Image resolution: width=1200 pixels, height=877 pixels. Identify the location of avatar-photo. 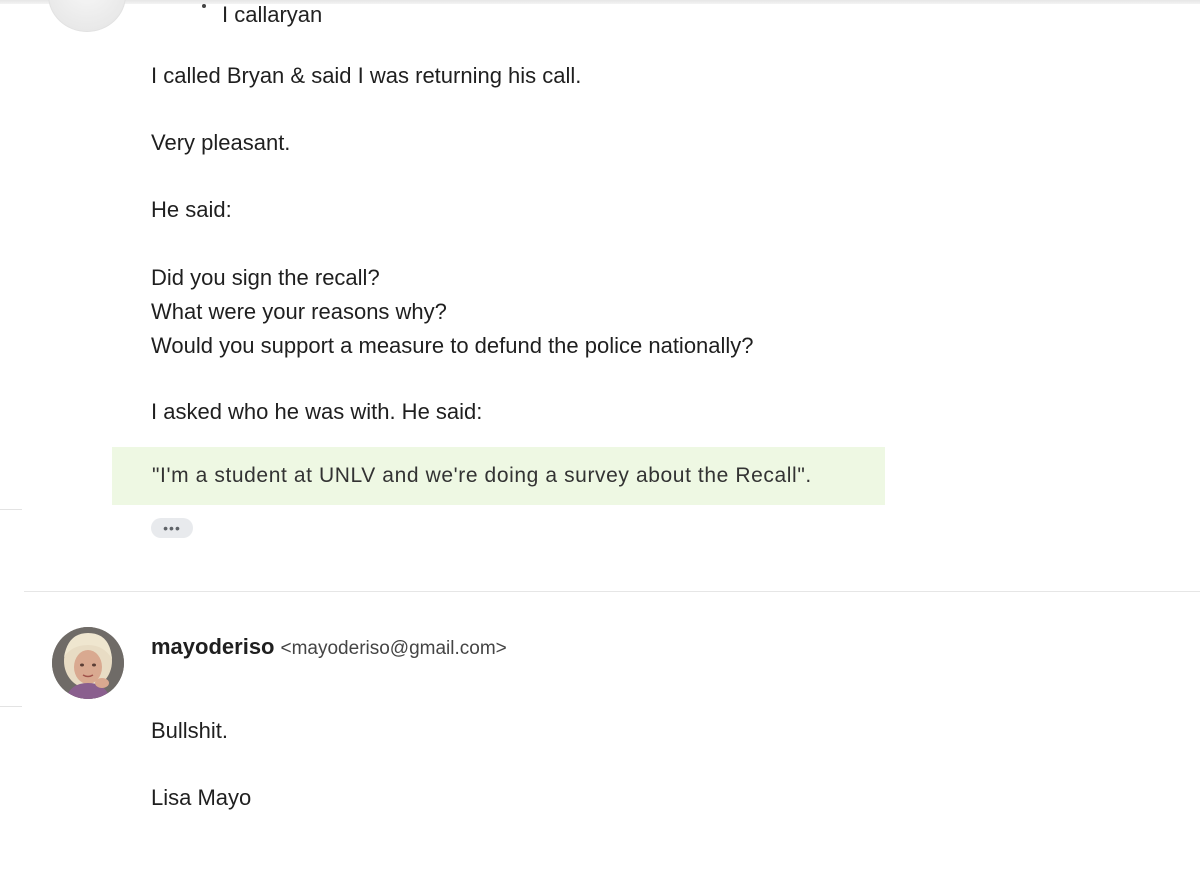
(88, 663).